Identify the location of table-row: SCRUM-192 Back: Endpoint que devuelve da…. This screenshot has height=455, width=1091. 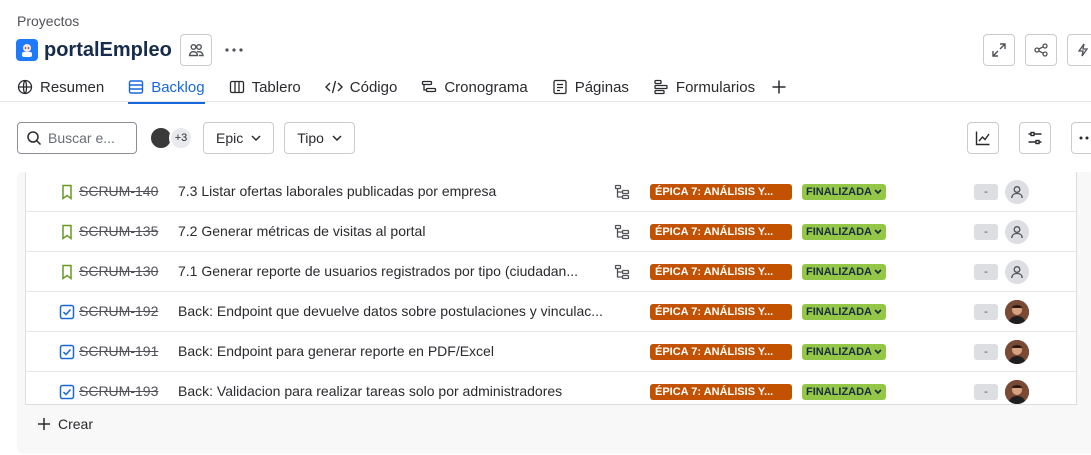
(551, 312).